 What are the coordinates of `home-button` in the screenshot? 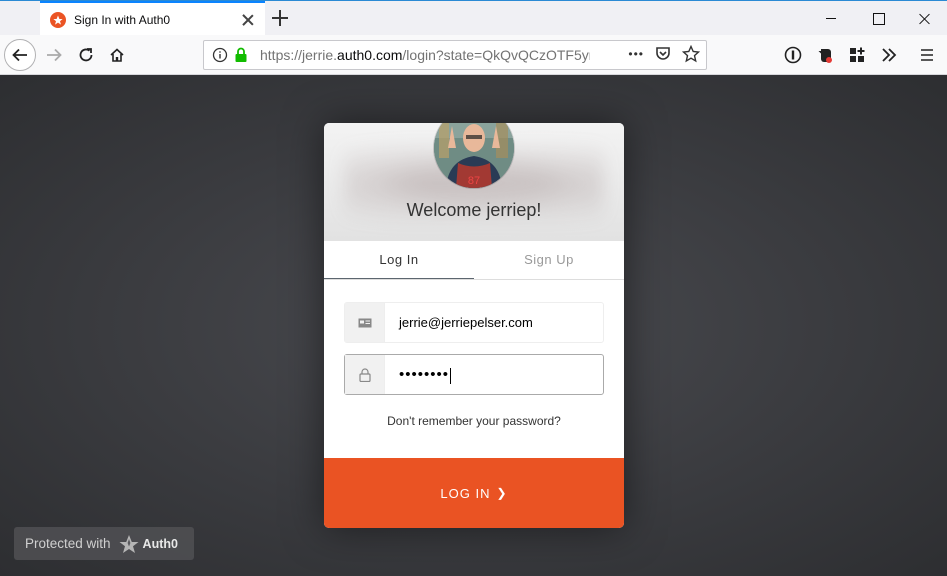 It's located at (117, 55).